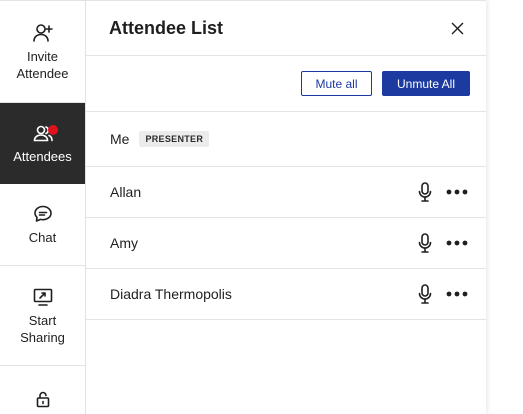 This screenshot has height=414, width=523. Describe the element at coordinates (43, 297) in the screenshot. I see `screen-share-icon` at that location.